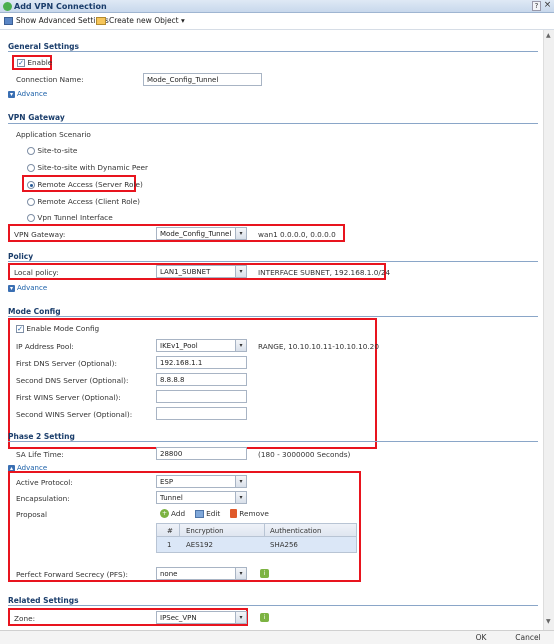 The width and height of the screenshot is (554, 644). What do you see at coordinates (172, 513) in the screenshot?
I see `add-button: + Add` at bounding box center [172, 513].